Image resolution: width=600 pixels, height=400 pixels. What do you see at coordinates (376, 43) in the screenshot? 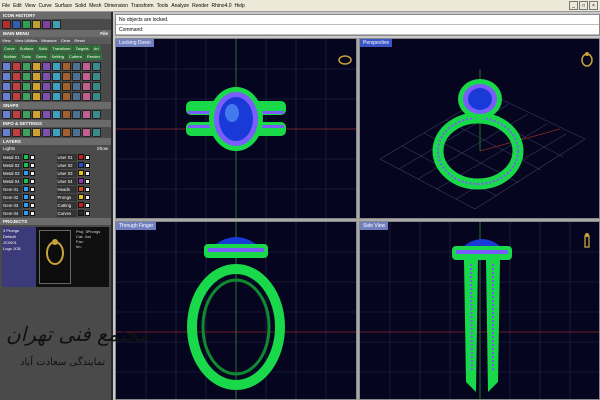
I see `viewport-label: Perspective` at bounding box center [376, 43].